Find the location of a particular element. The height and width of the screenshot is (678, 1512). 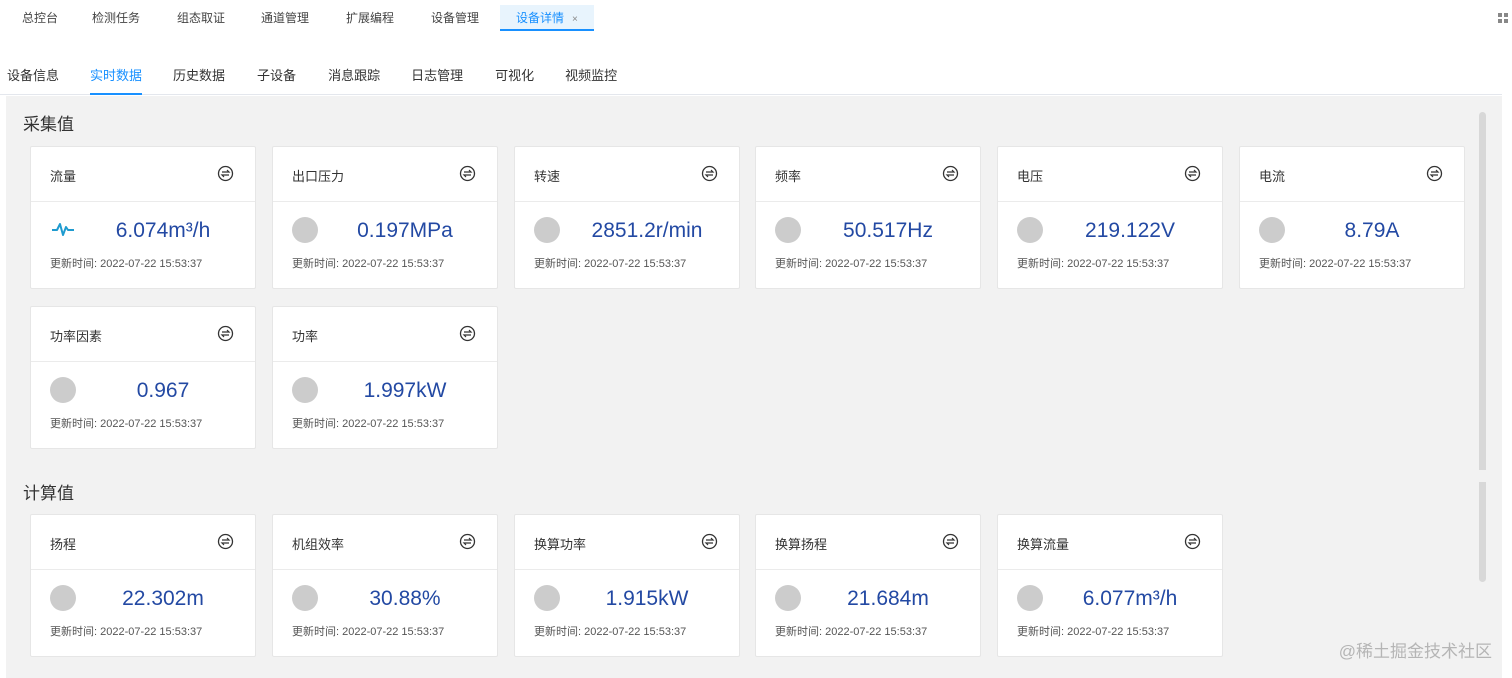

data-card: 机组效率 30.88% 更新时间: 2022-07-22 15:53:37 is located at coordinates (385, 585).